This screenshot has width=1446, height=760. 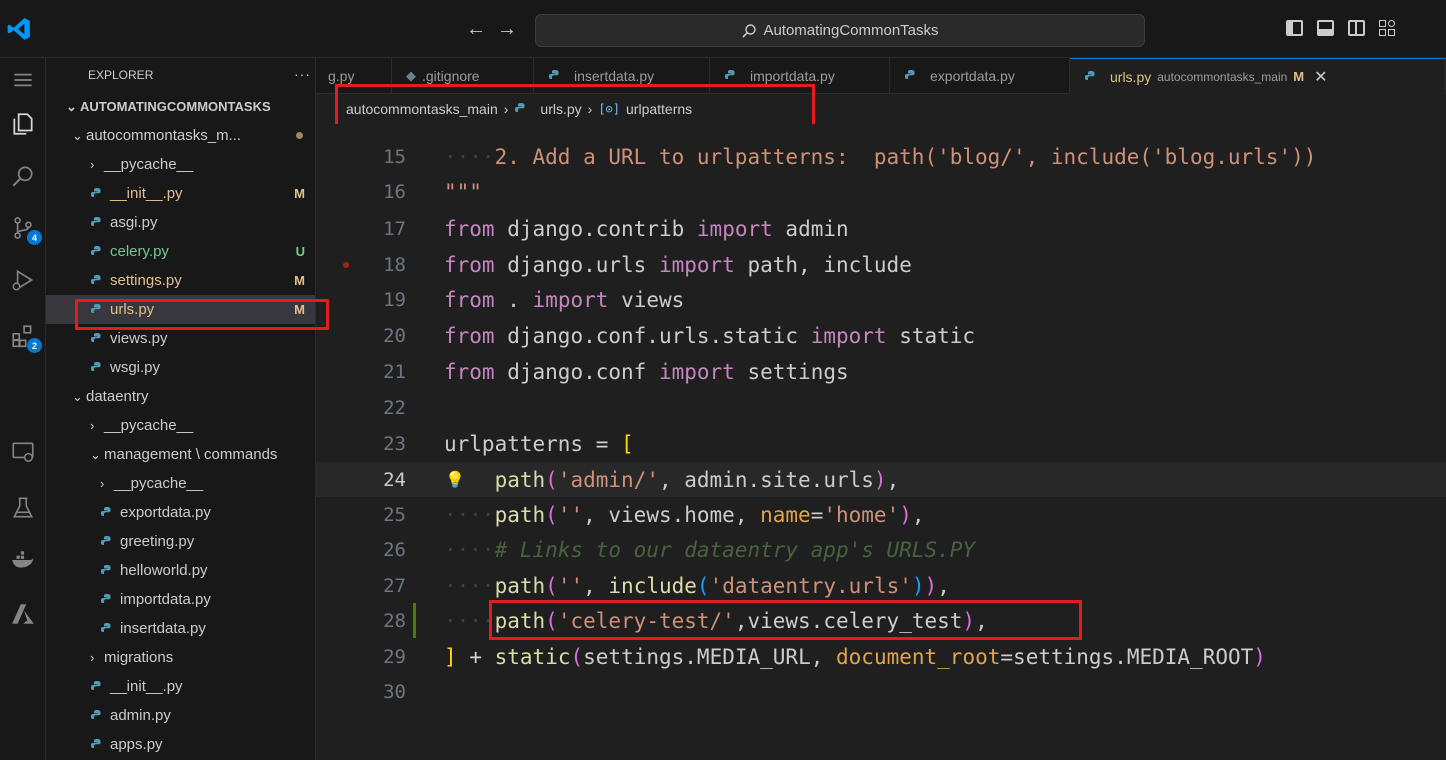 I want to click on line-number: 17, so click(x=394, y=228).